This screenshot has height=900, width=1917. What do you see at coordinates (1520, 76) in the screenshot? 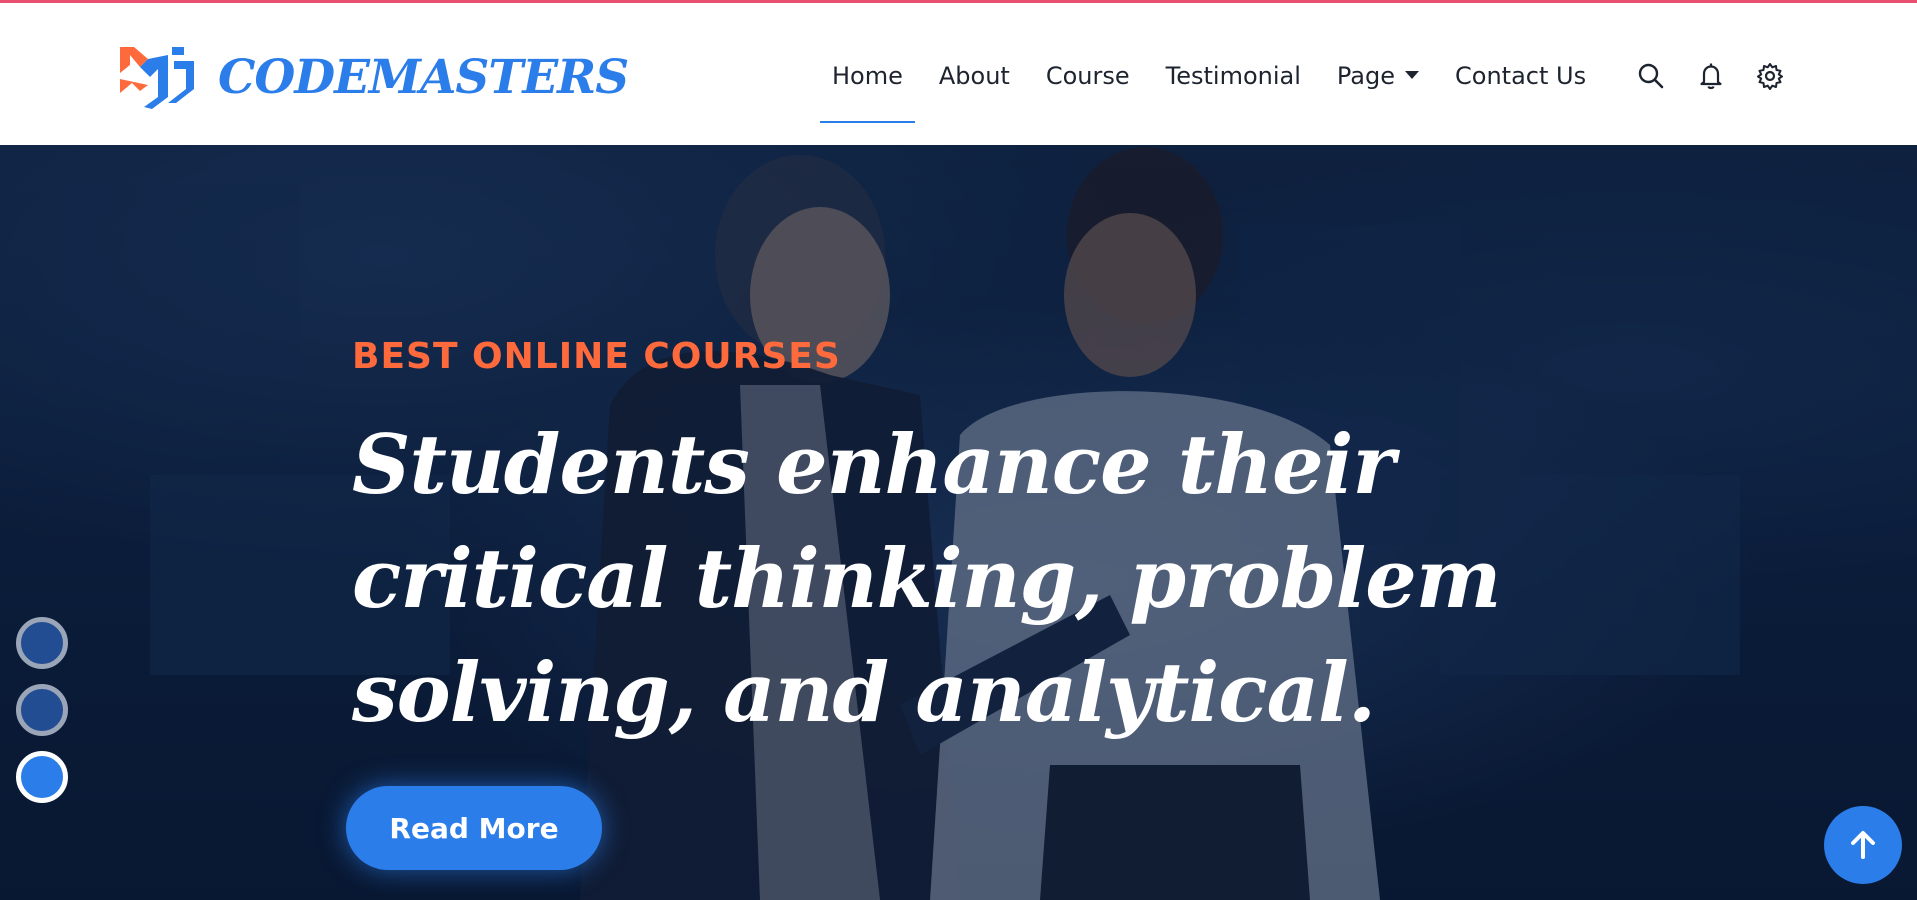
I see `nav-contact: Contact Us` at bounding box center [1520, 76].